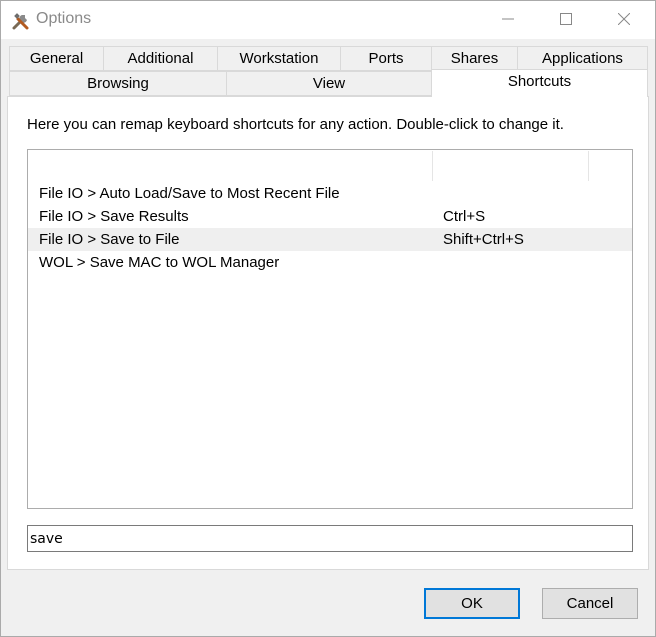 The width and height of the screenshot is (656, 637). Describe the element at coordinates (118, 83) in the screenshot. I see `tab-browsing: Browsing` at that location.